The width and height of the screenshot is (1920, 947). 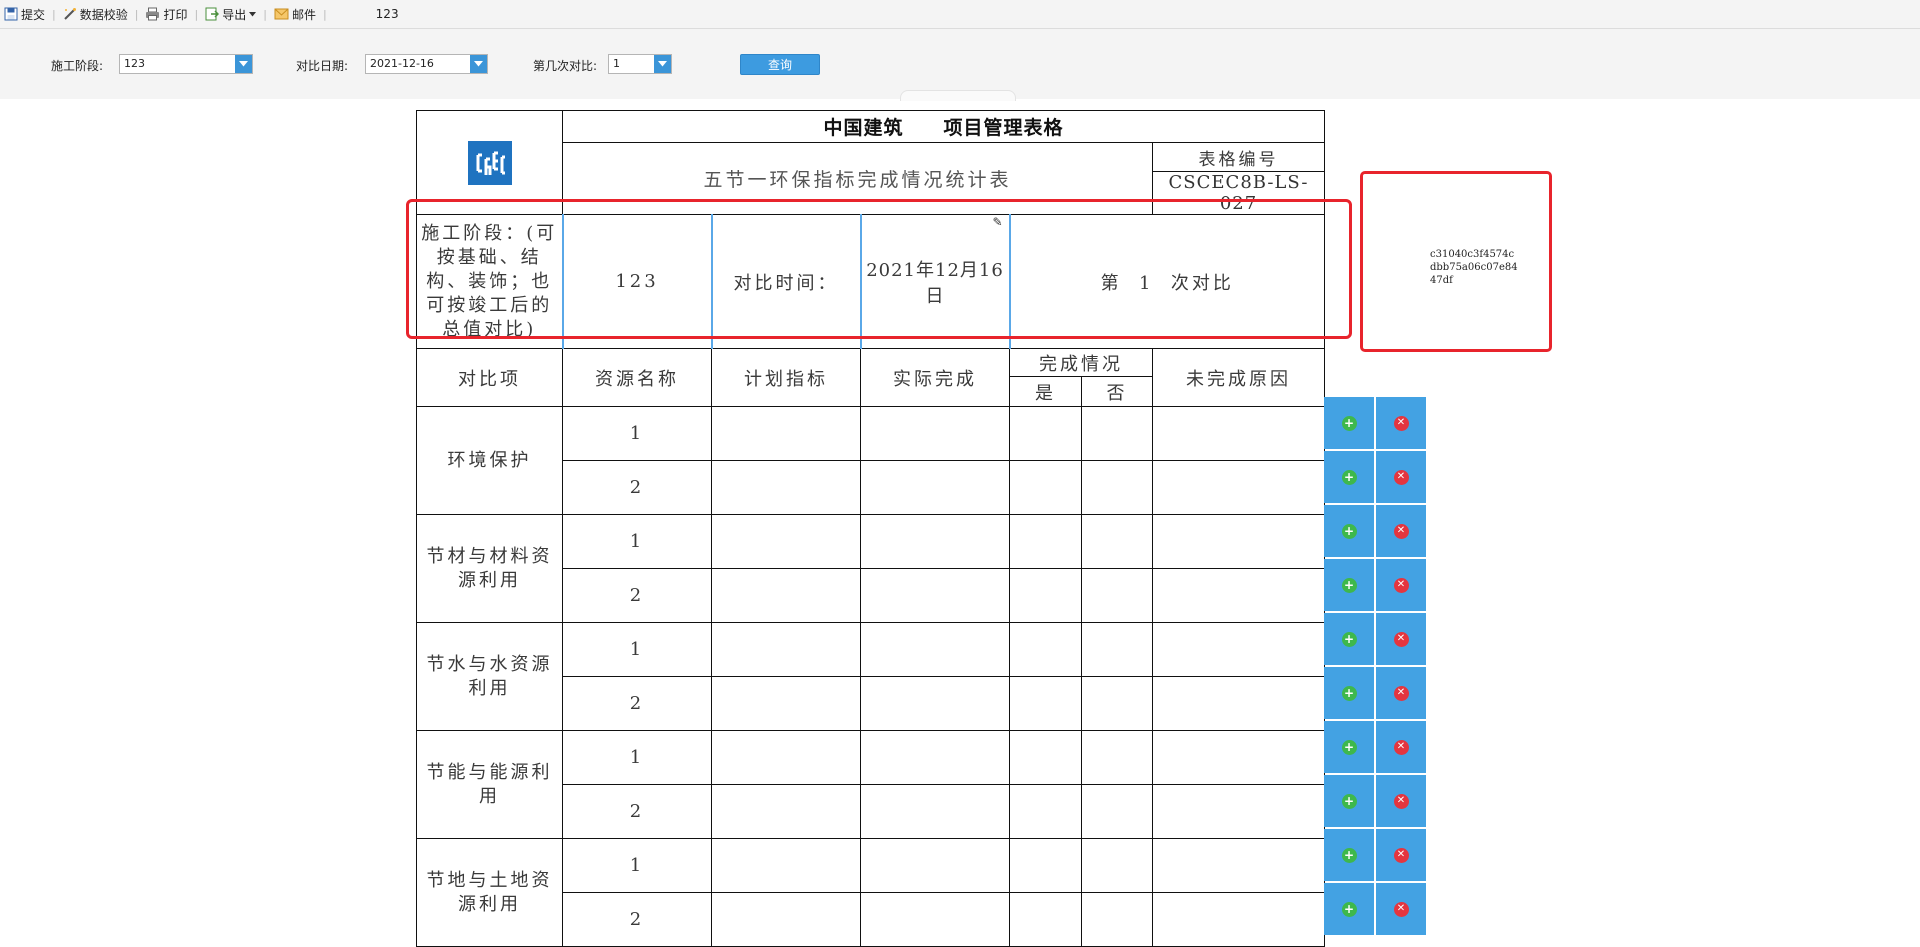 What do you see at coordinates (166, 14) in the screenshot?
I see `print-button: 打印` at bounding box center [166, 14].